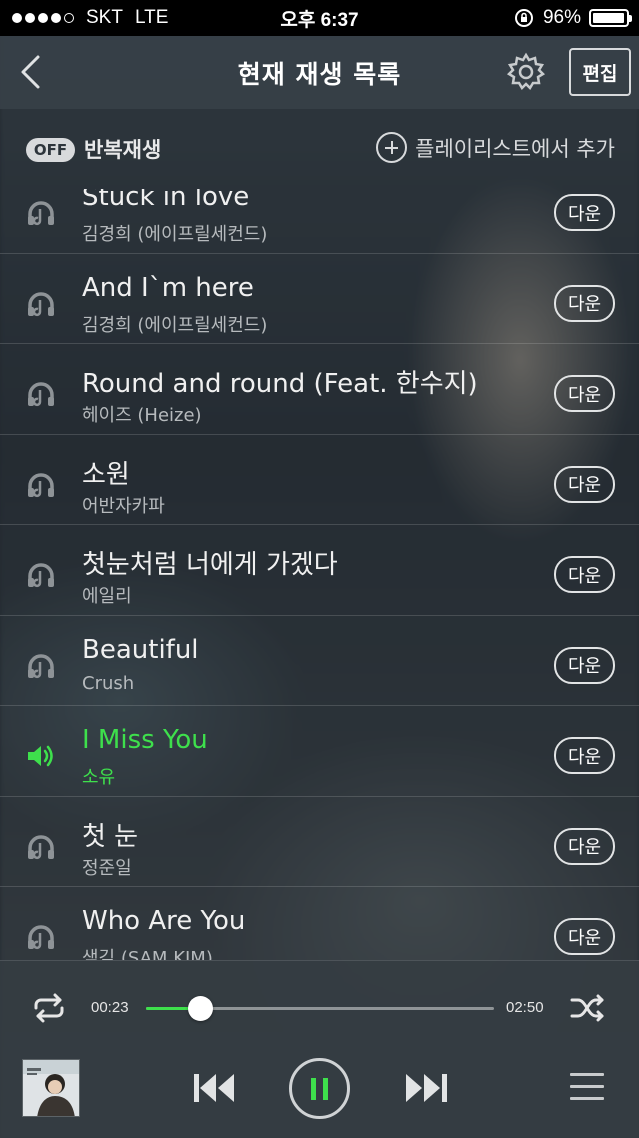 The image size is (639, 1138). I want to click on gear-icon, so click(526, 72).